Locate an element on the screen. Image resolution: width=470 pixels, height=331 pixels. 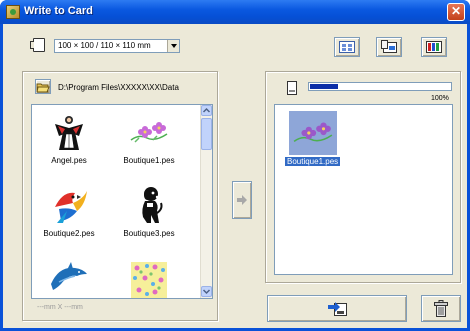
list-item: Boutique3.pes is located at coordinates (149, 214).